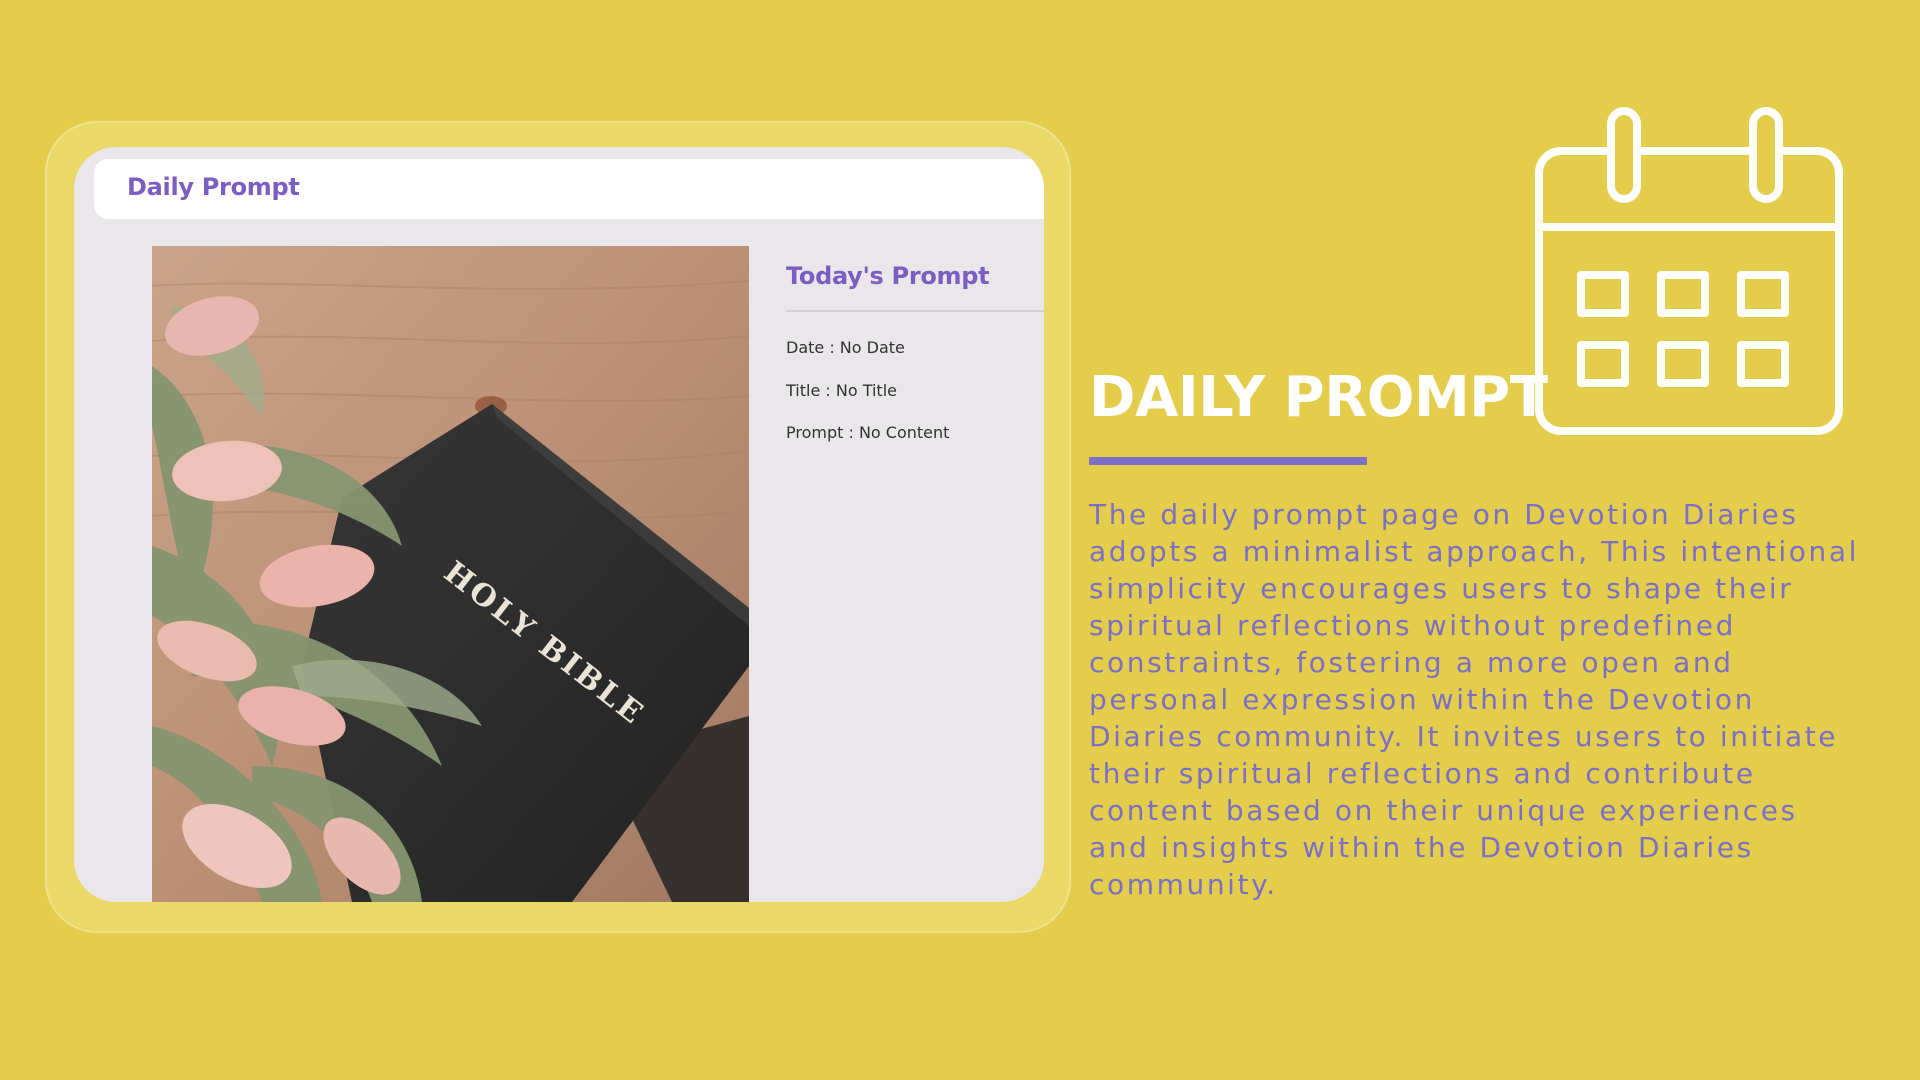 The width and height of the screenshot is (1920, 1080). I want to click on prompt-content: Prompt : No Content, so click(868, 432).